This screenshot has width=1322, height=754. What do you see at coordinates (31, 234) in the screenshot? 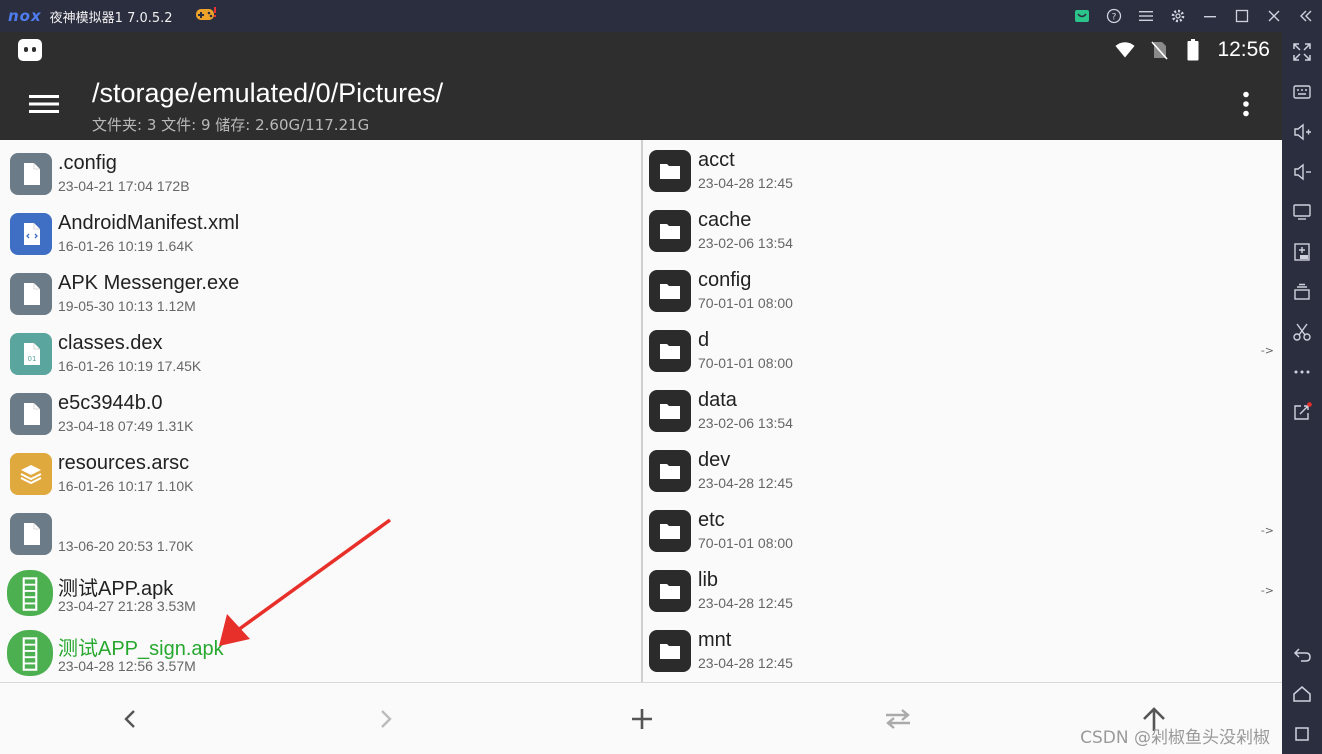
I see `code-file-icon` at bounding box center [31, 234].